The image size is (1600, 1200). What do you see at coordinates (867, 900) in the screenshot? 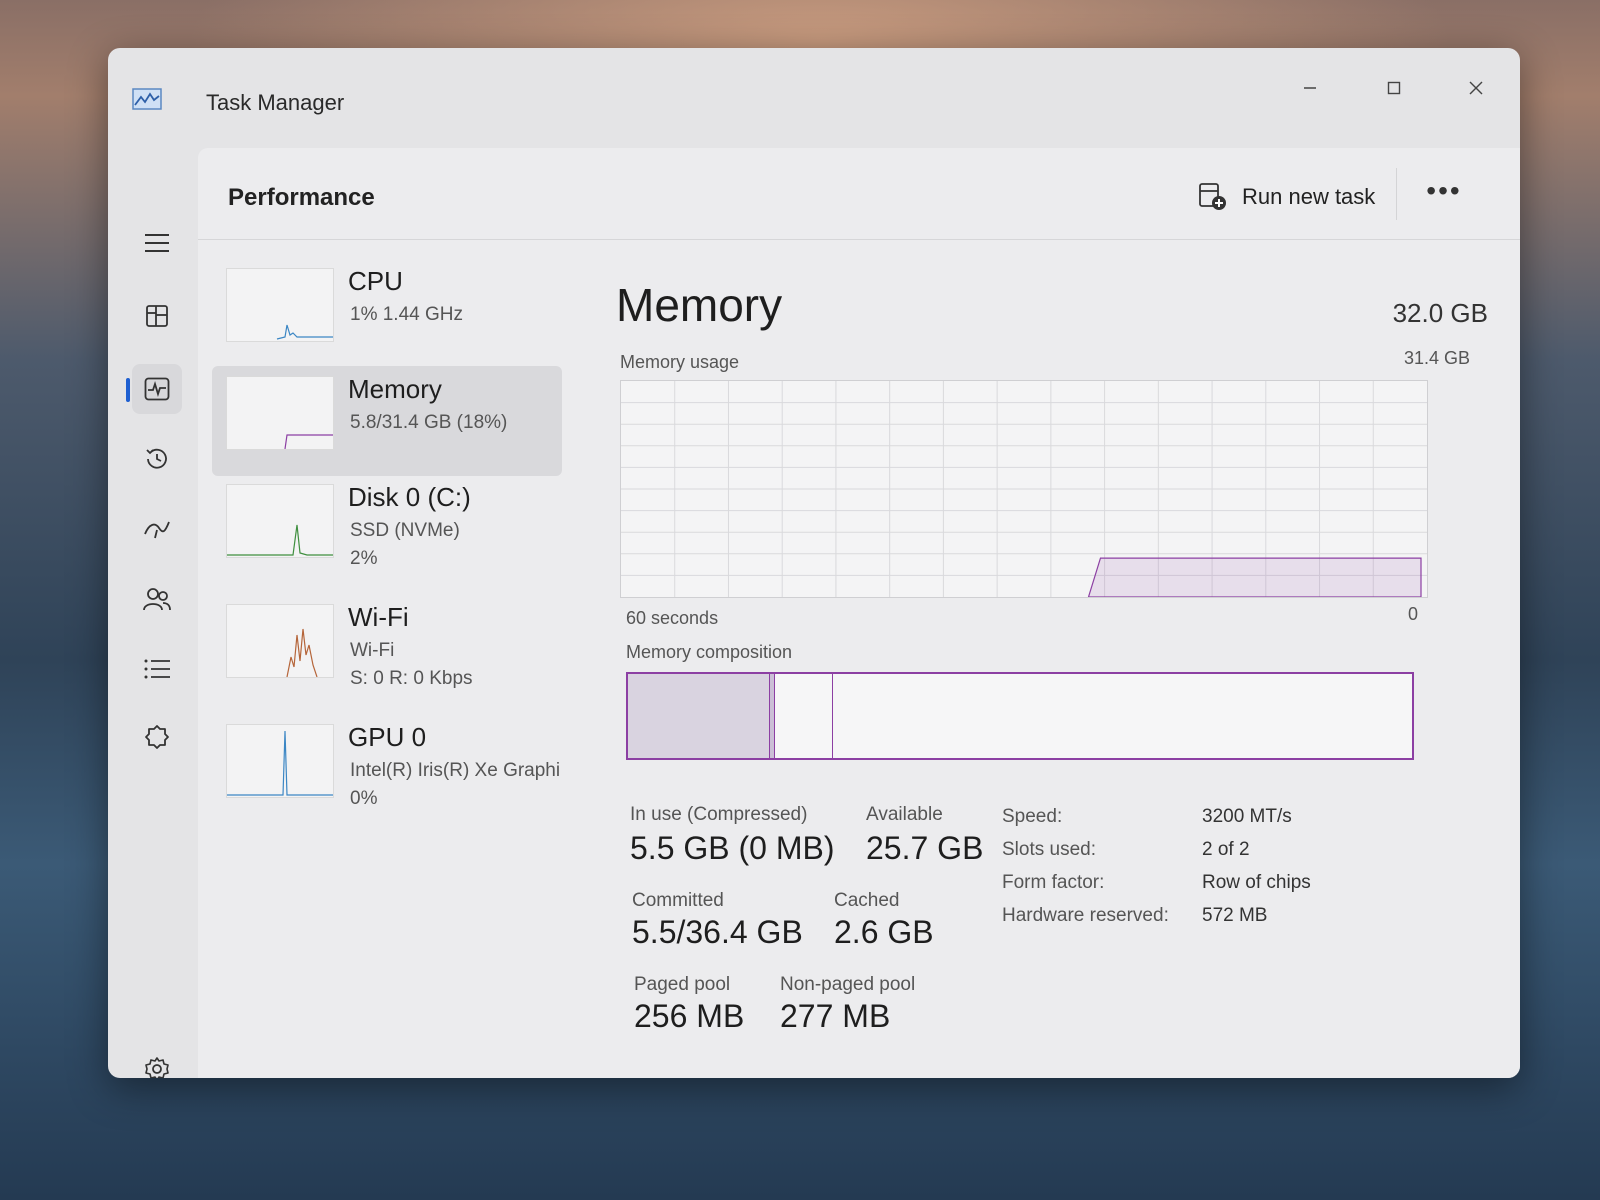
I see `cached-label: Cached` at bounding box center [867, 900].